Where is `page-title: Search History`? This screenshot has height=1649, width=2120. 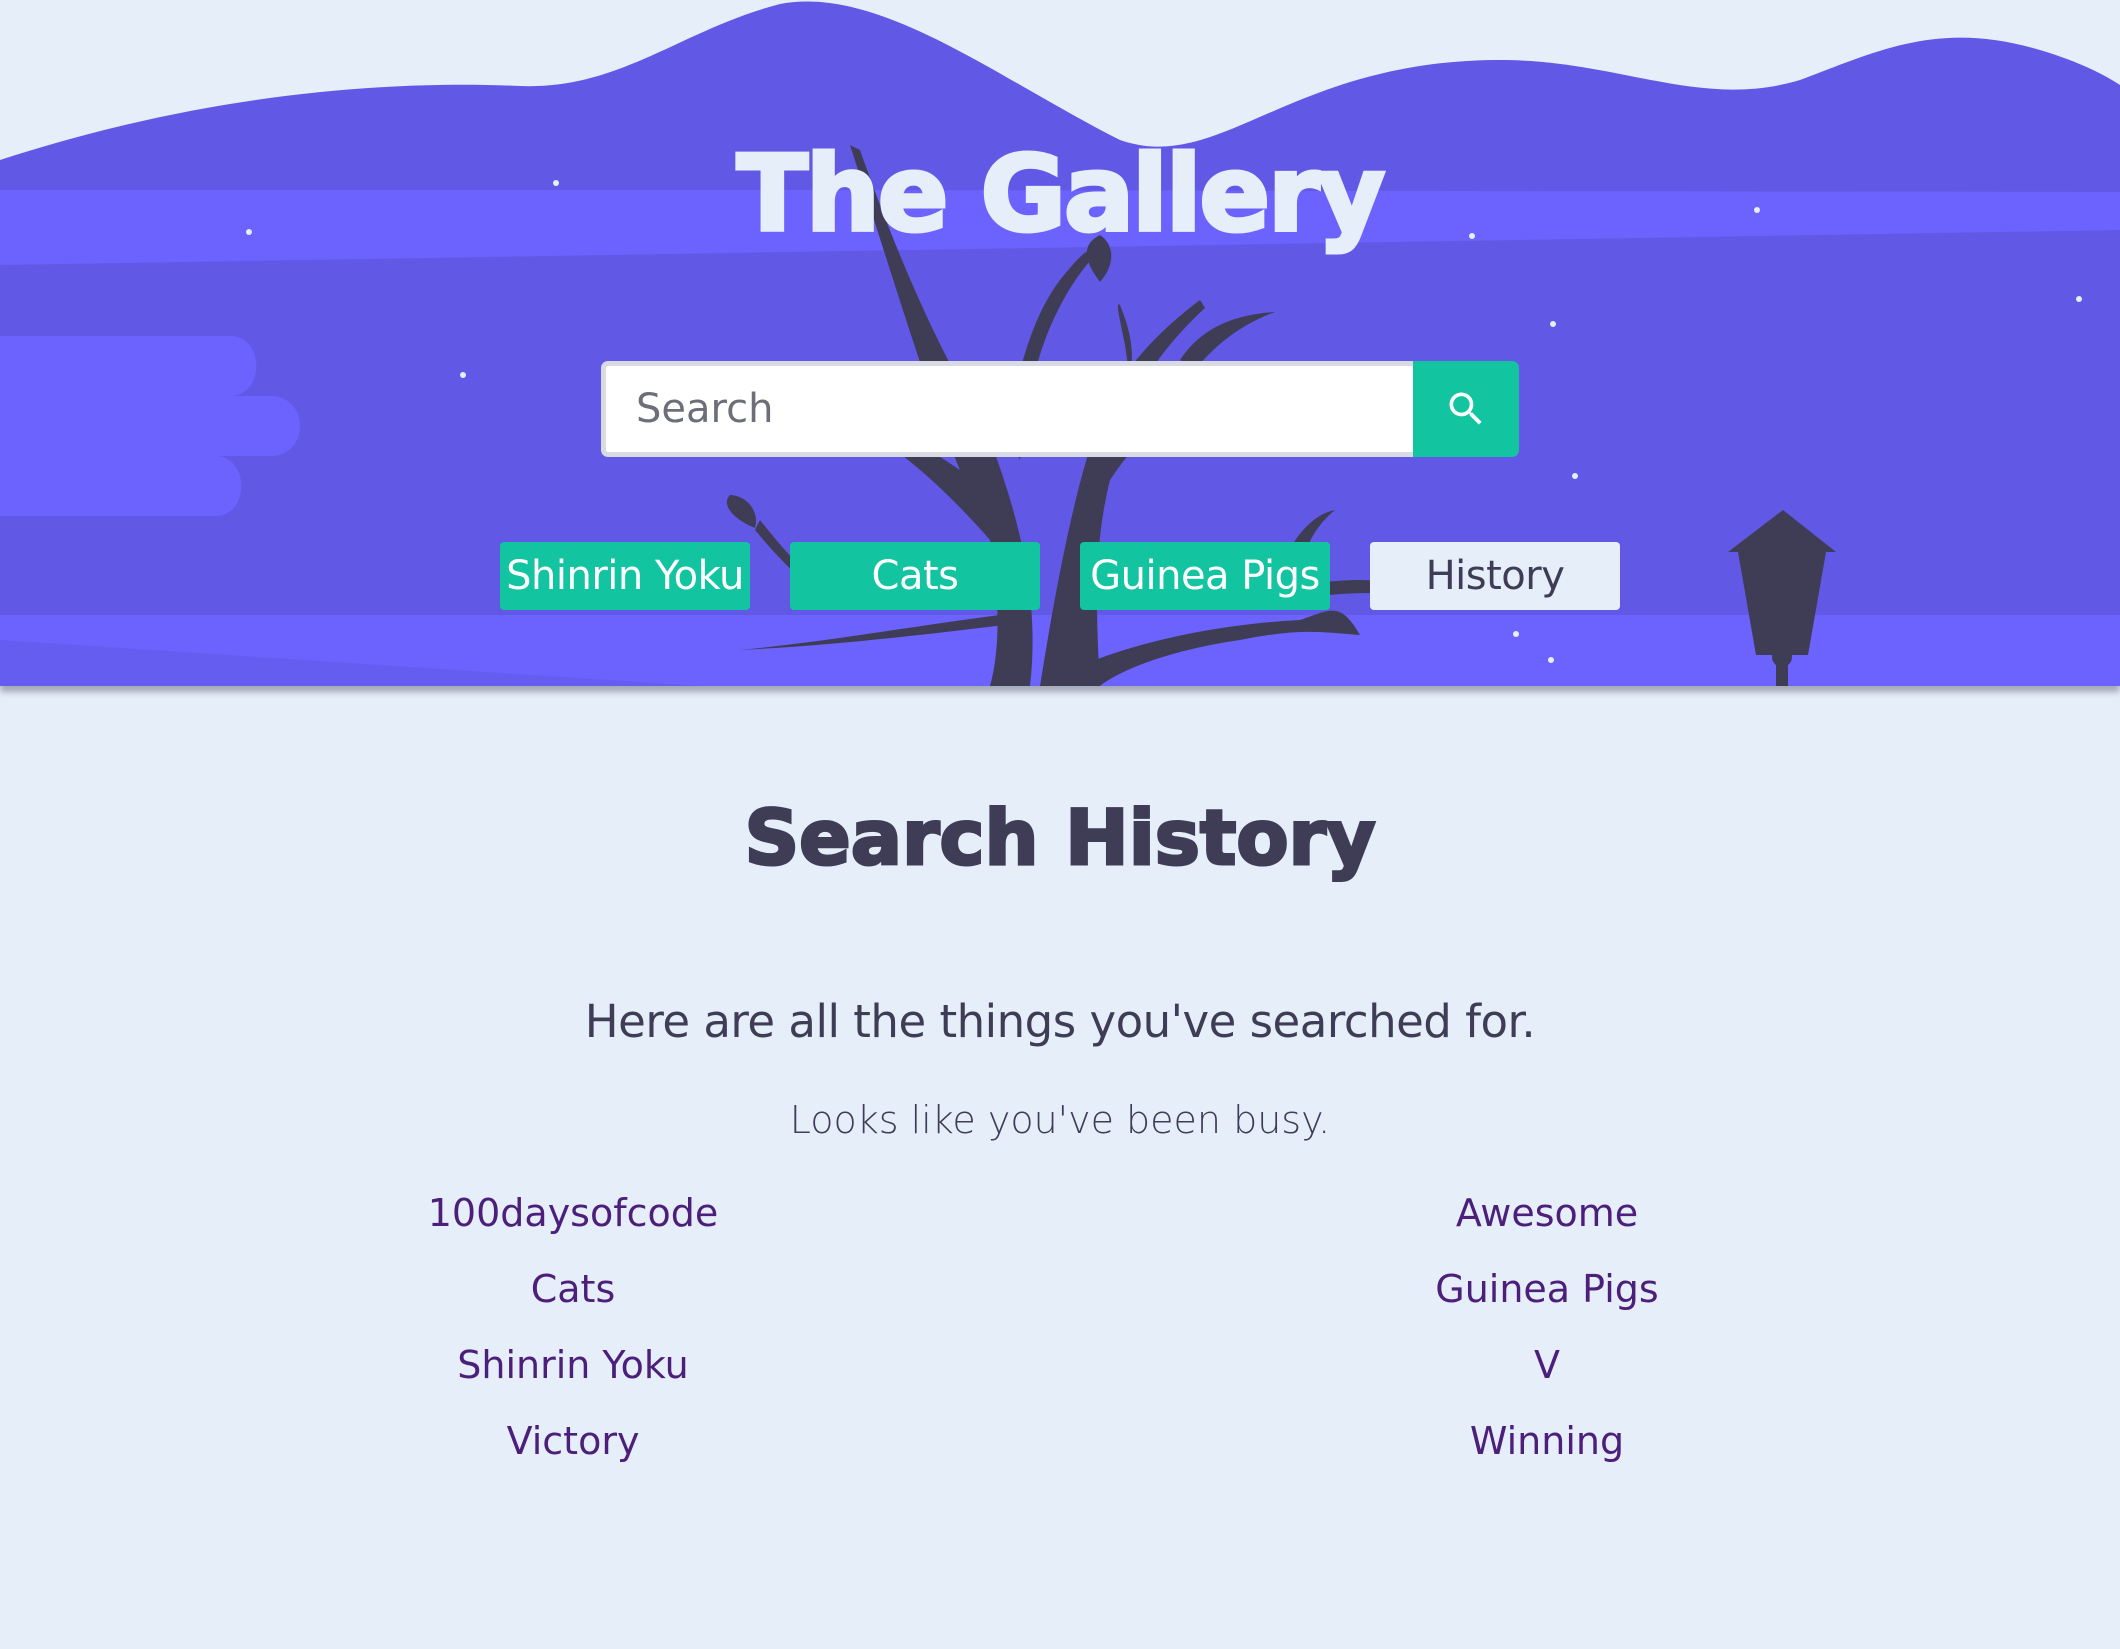 page-title: Search History is located at coordinates (1060, 837).